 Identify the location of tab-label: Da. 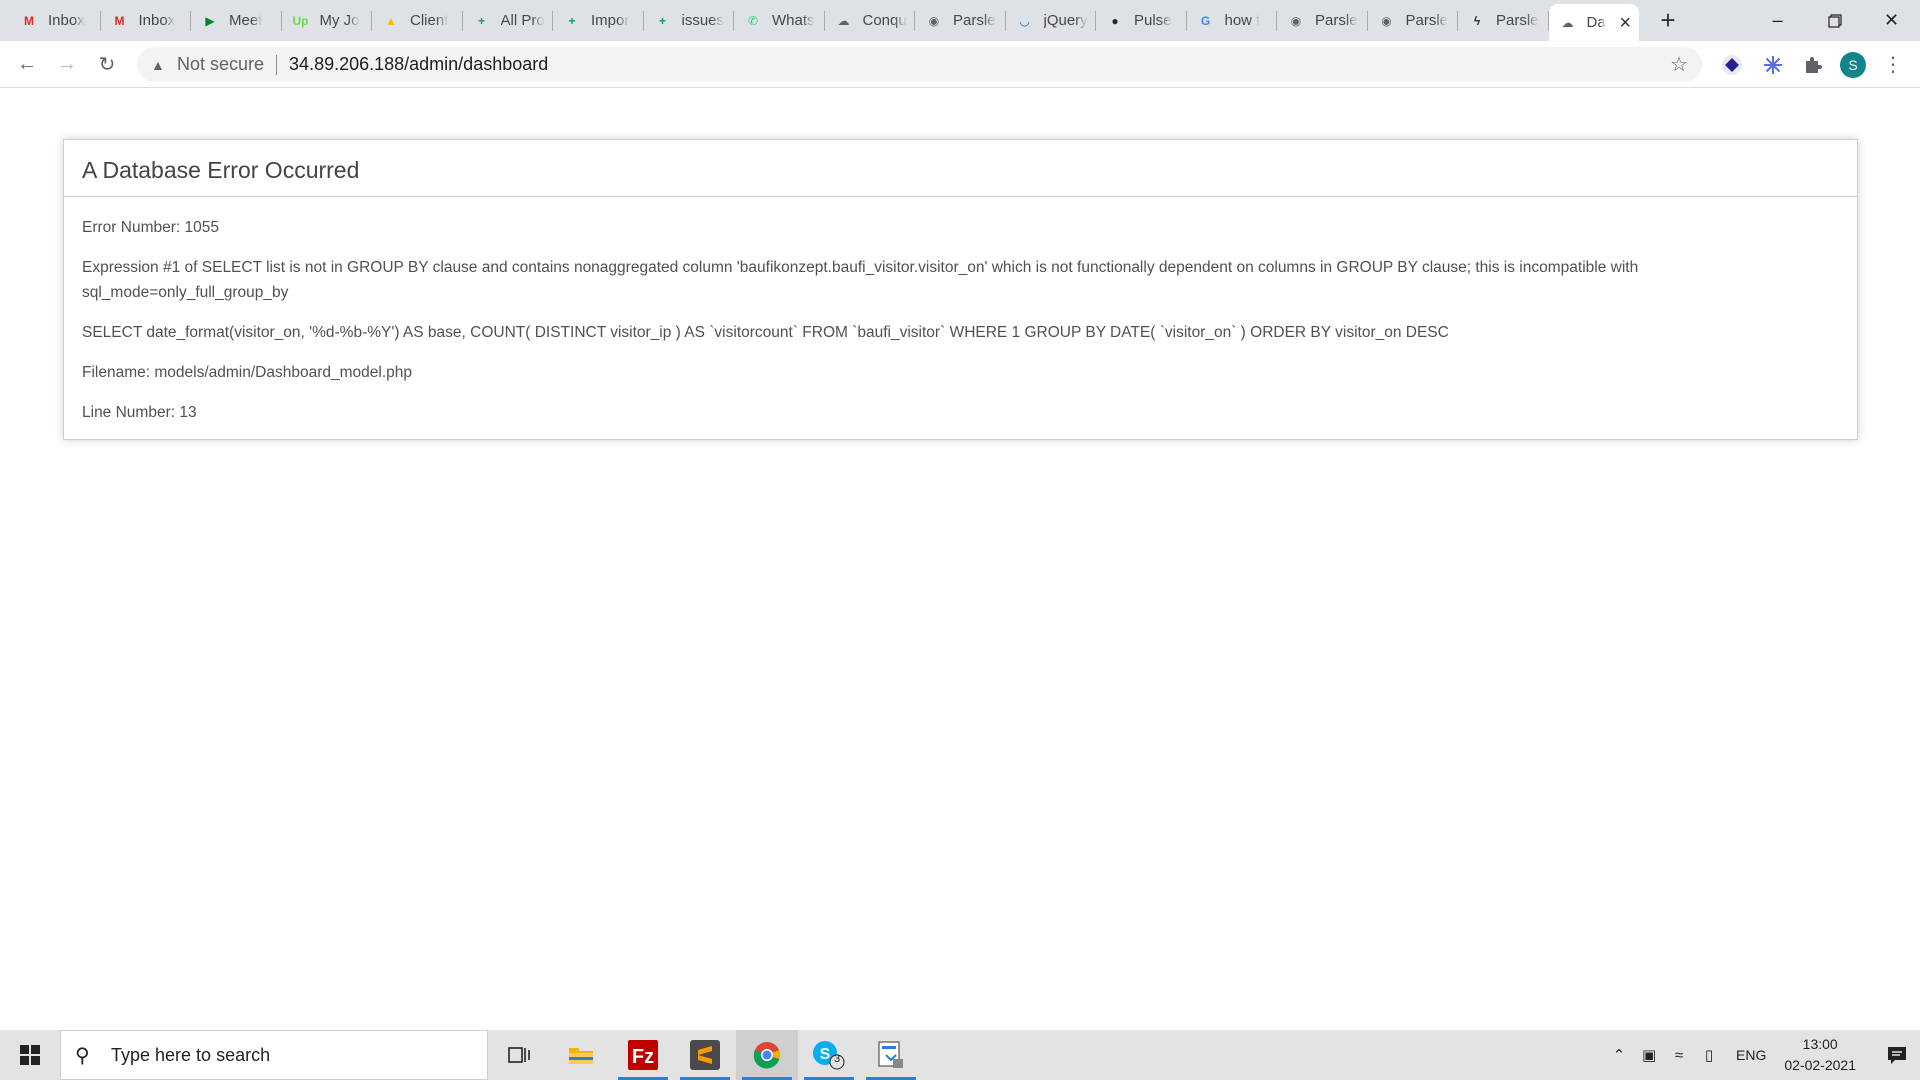
(1596, 22).